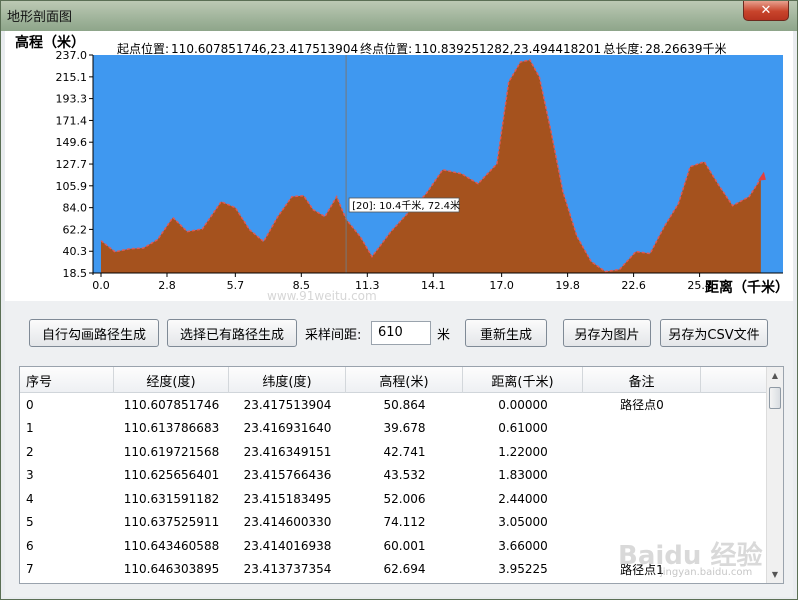  What do you see at coordinates (401, 333) in the screenshot?
I see `interval-input: 610` at bounding box center [401, 333].